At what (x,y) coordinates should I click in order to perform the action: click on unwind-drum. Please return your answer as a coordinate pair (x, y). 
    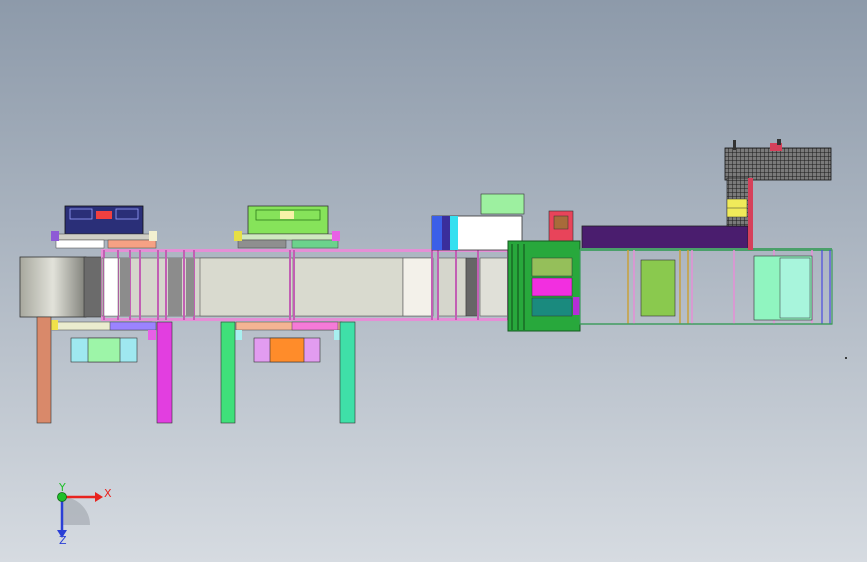
    Looking at the image, I should click on (61, 287).